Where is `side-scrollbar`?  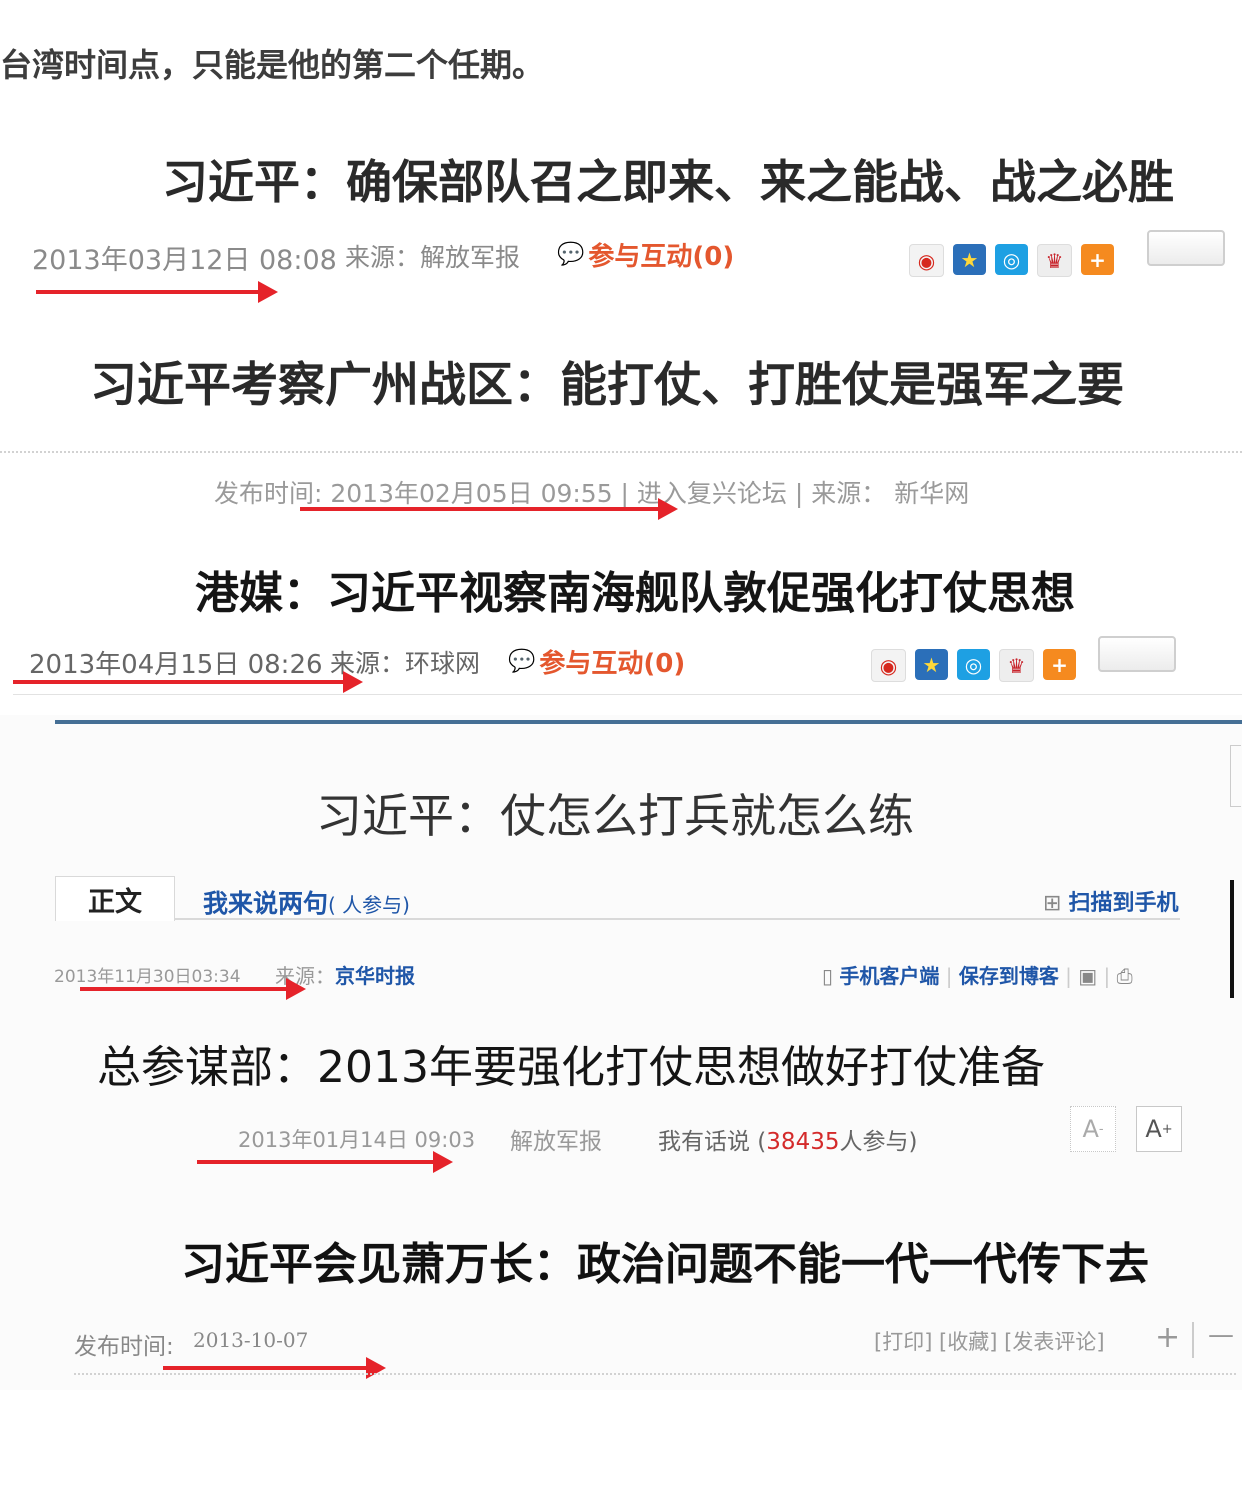
side-scrollbar is located at coordinates (1232, 939).